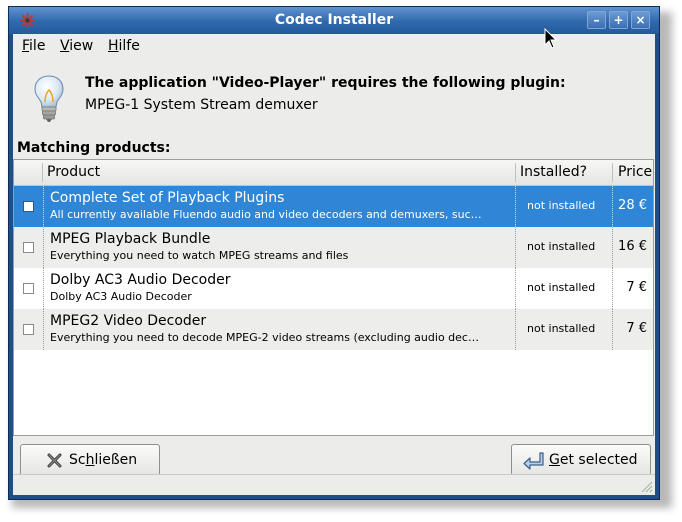 Image resolution: width=682 pixels, height=522 pixels. Describe the element at coordinates (140, 280) in the screenshot. I see `product-name: Dolby AC3 Audio Decoder` at that location.